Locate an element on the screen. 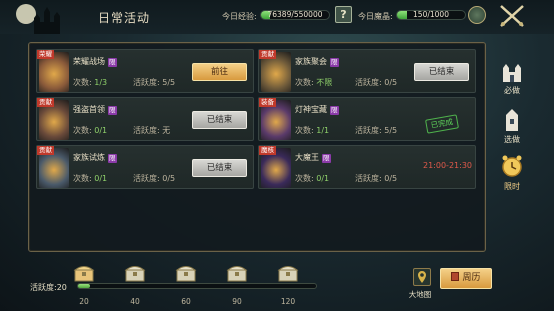 This screenshot has height=311, width=554. activity-name: 家族聚会限 is located at coordinates (317, 61).